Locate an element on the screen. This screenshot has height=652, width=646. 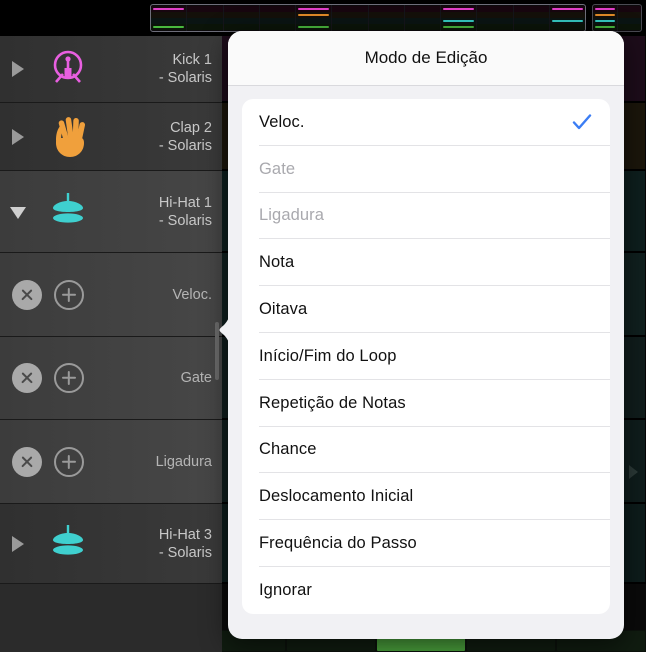
edit-mode-item-label: Ligadura is located at coordinates (292, 215).